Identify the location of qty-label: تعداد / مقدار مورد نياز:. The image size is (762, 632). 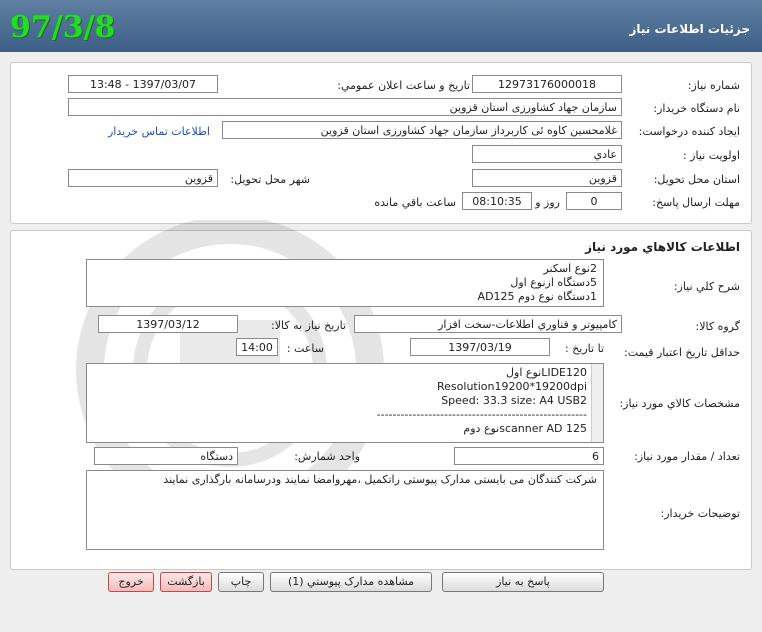
(687, 456).